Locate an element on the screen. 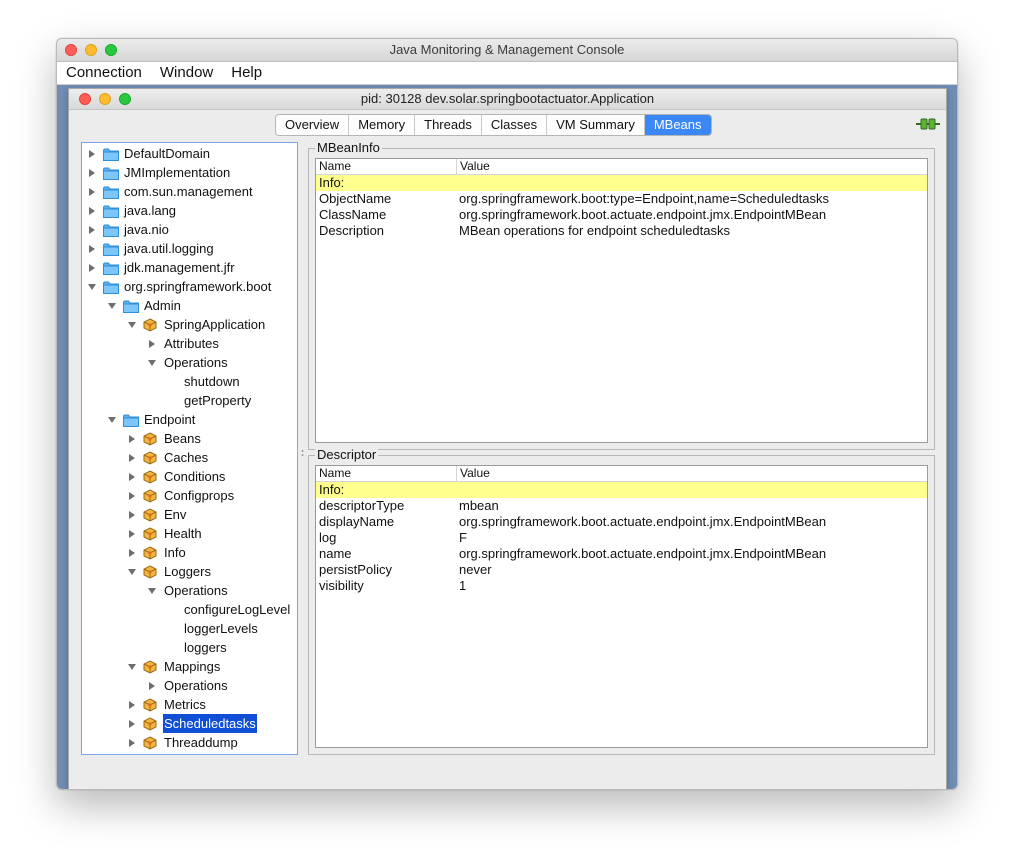 The image size is (1012, 862). tree-node: Health is located at coordinates (165, 533).